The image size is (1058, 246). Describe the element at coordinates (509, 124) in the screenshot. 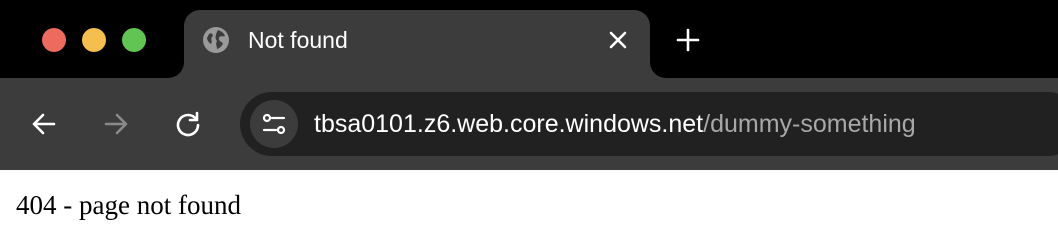

I see `url-host: tbsa0101.z6.web.core.windows.net` at that location.